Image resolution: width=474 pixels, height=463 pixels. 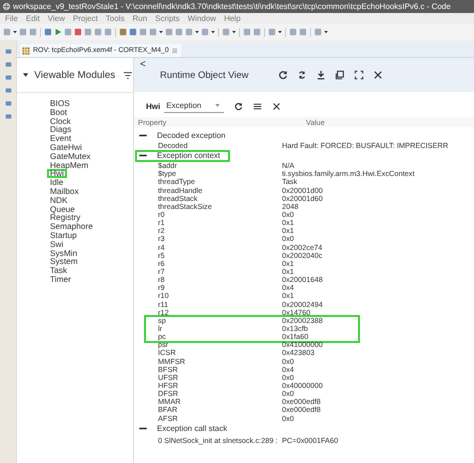 What do you see at coordinates (56, 18) in the screenshot?
I see `menu-item: View` at bounding box center [56, 18].